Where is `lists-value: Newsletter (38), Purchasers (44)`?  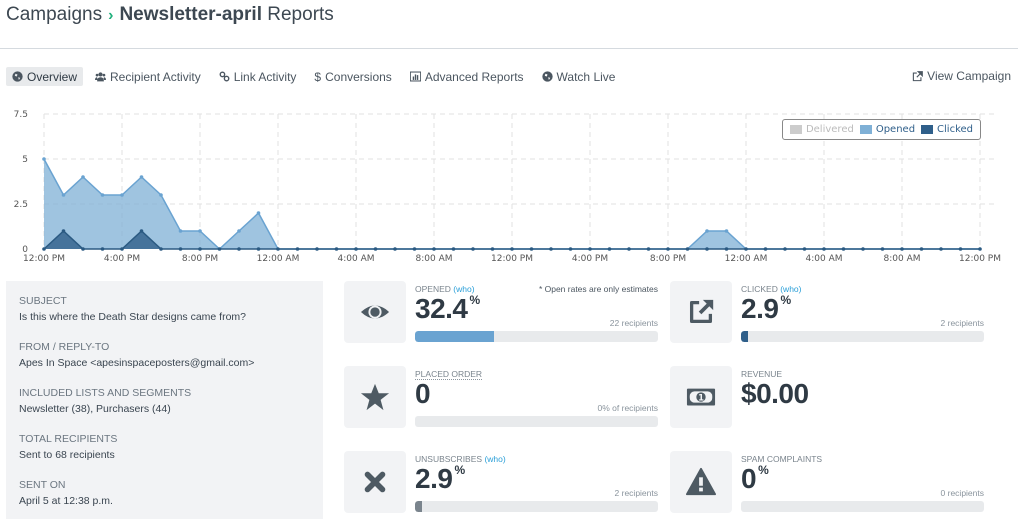
lists-value: Newsletter (38), Purchasers (44) is located at coordinates (95, 409).